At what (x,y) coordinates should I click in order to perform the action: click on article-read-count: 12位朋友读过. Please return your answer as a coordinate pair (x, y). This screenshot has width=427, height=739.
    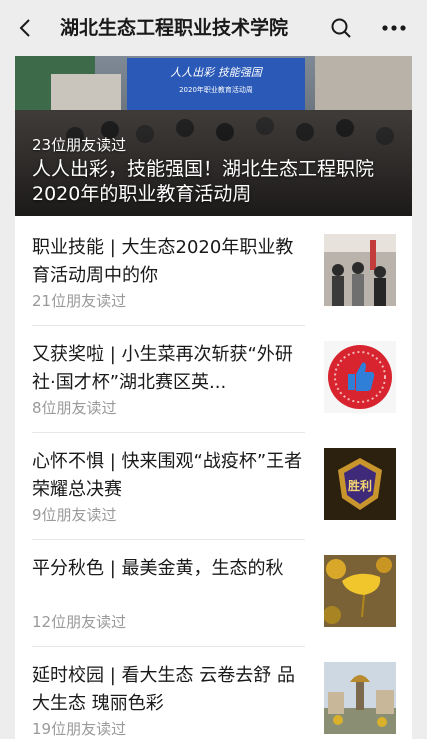
    Looking at the image, I should click on (79, 622).